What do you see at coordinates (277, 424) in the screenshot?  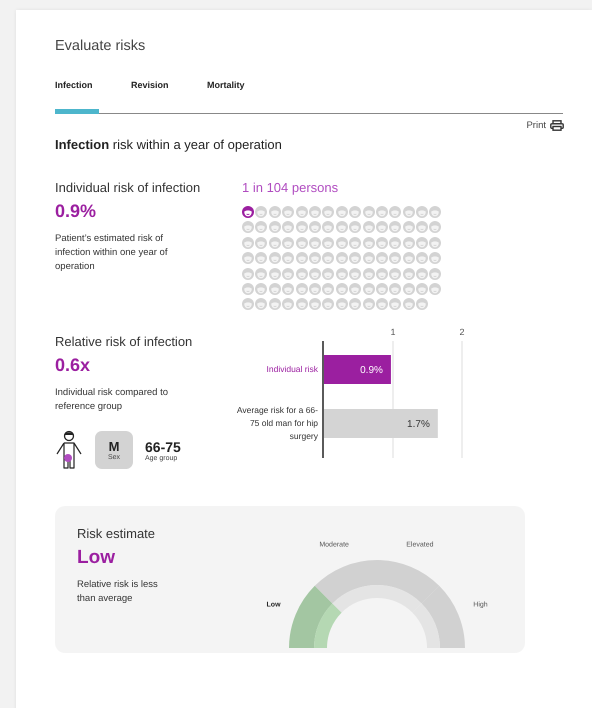 I see `bar-label: Average risk for a 66-75 old man for hip surgery` at bounding box center [277, 424].